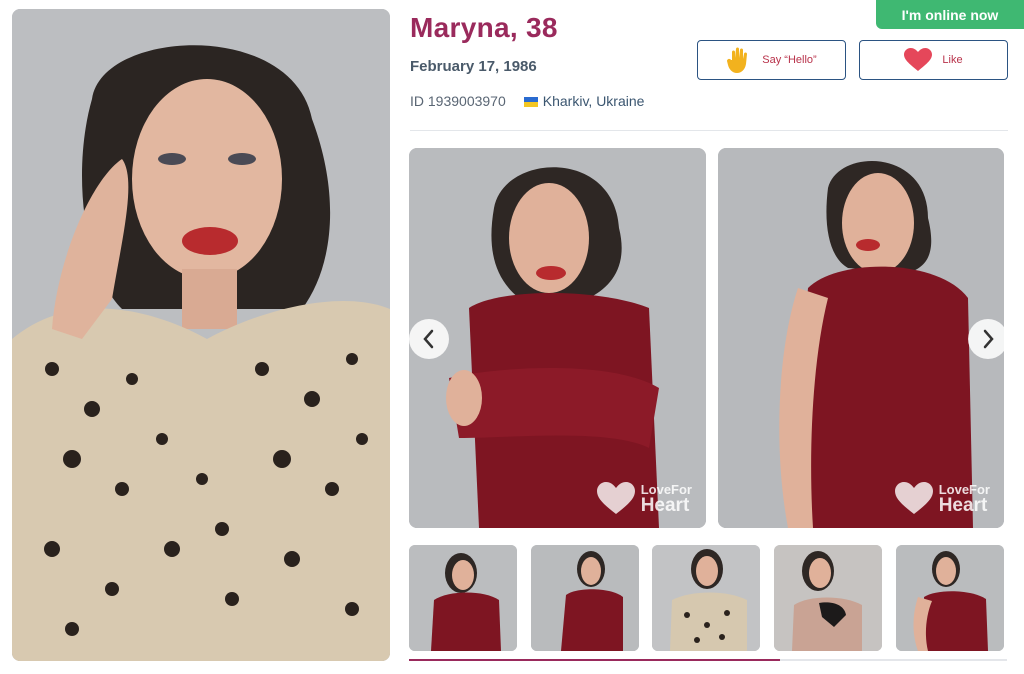  I want to click on thumbnail-2-illustration, so click(585, 598).